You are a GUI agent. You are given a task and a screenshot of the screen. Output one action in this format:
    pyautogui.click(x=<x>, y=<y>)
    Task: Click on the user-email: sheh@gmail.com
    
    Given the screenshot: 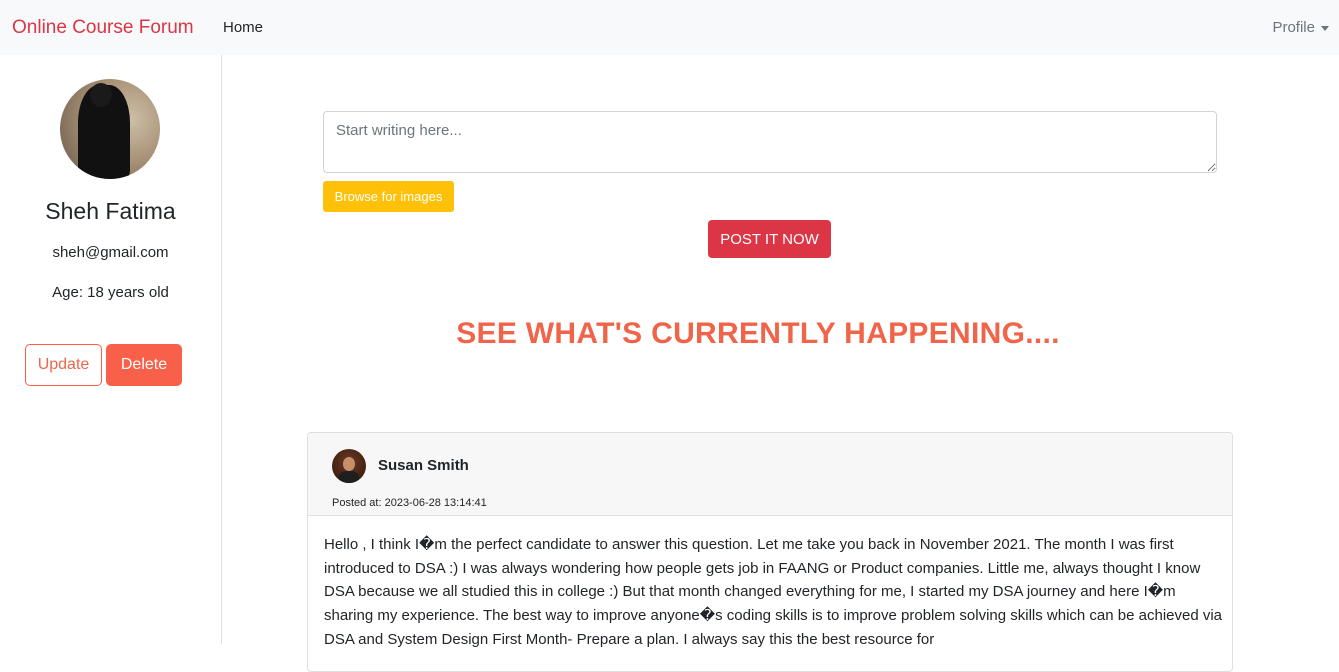 What is the action you would take?
    pyautogui.click(x=110, y=252)
    